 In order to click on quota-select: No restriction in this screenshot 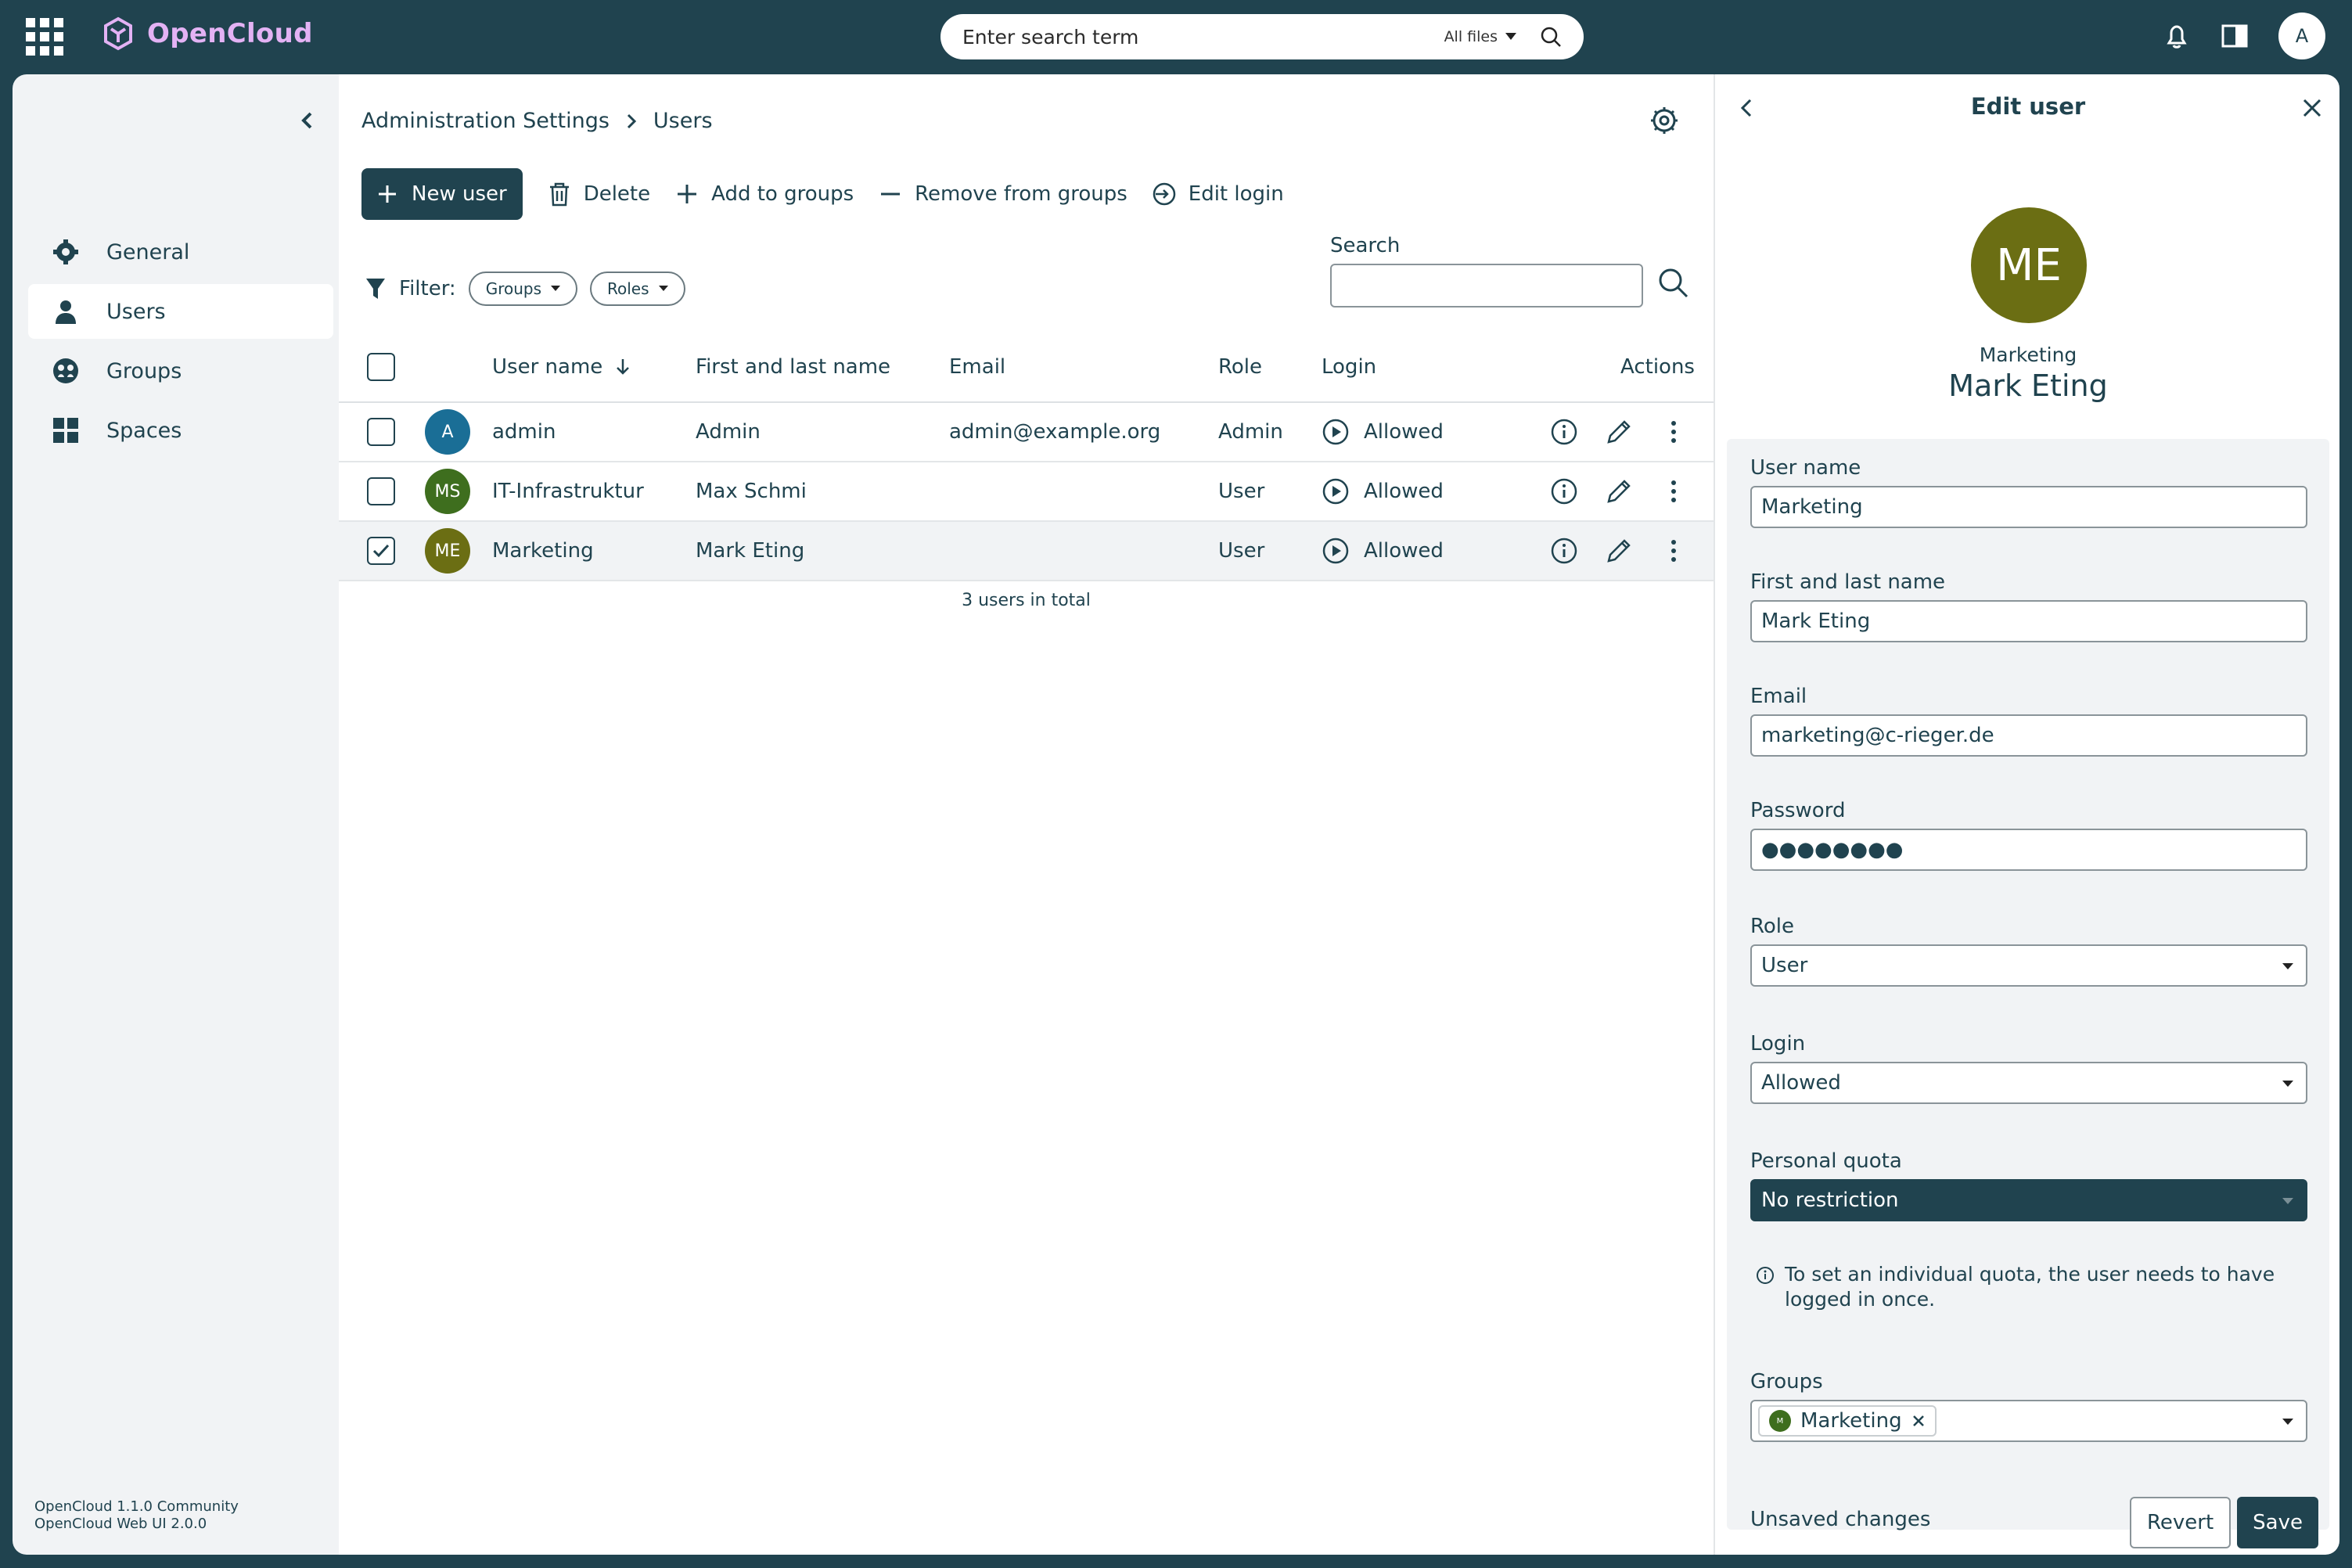, I will do `click(2029, 1200)`.